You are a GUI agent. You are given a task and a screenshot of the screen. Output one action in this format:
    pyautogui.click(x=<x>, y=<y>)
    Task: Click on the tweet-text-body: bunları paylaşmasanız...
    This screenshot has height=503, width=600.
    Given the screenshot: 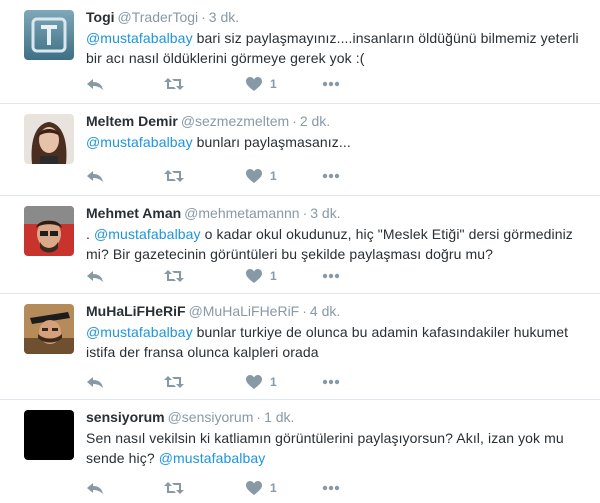 What is the action you would take?
    pyautogui.click(x=271, y=142)
    